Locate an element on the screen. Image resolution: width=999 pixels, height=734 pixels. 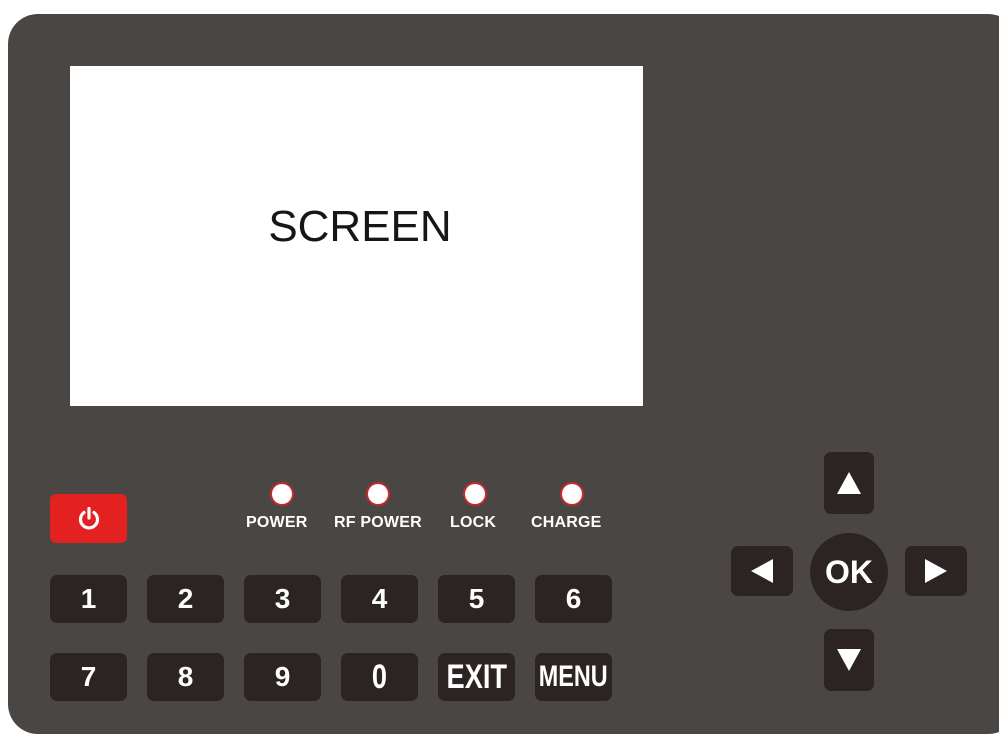
ok-button: OK is located at coordinates (849, 572).